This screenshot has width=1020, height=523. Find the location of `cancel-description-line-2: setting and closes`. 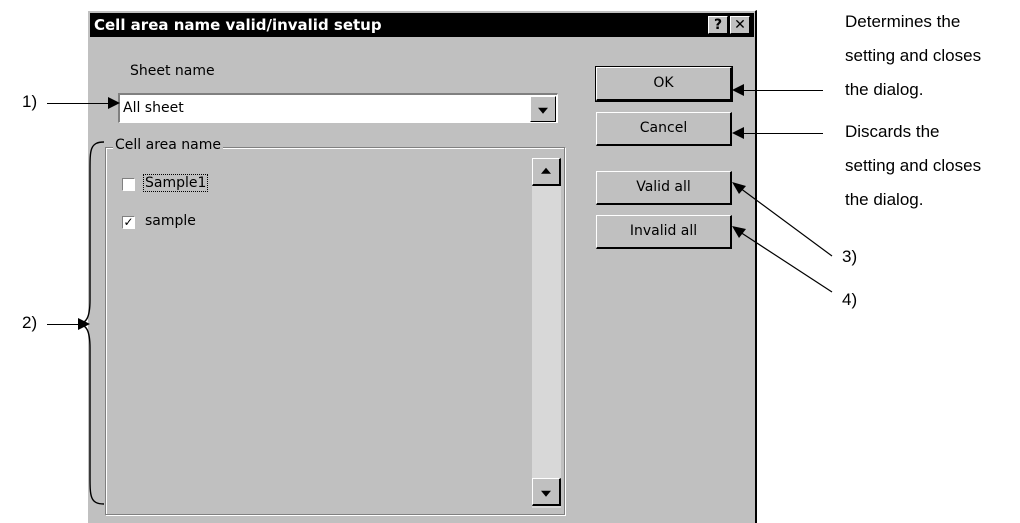

cancel-description-line-2: setting and closes is located at coordinates (913, 165).